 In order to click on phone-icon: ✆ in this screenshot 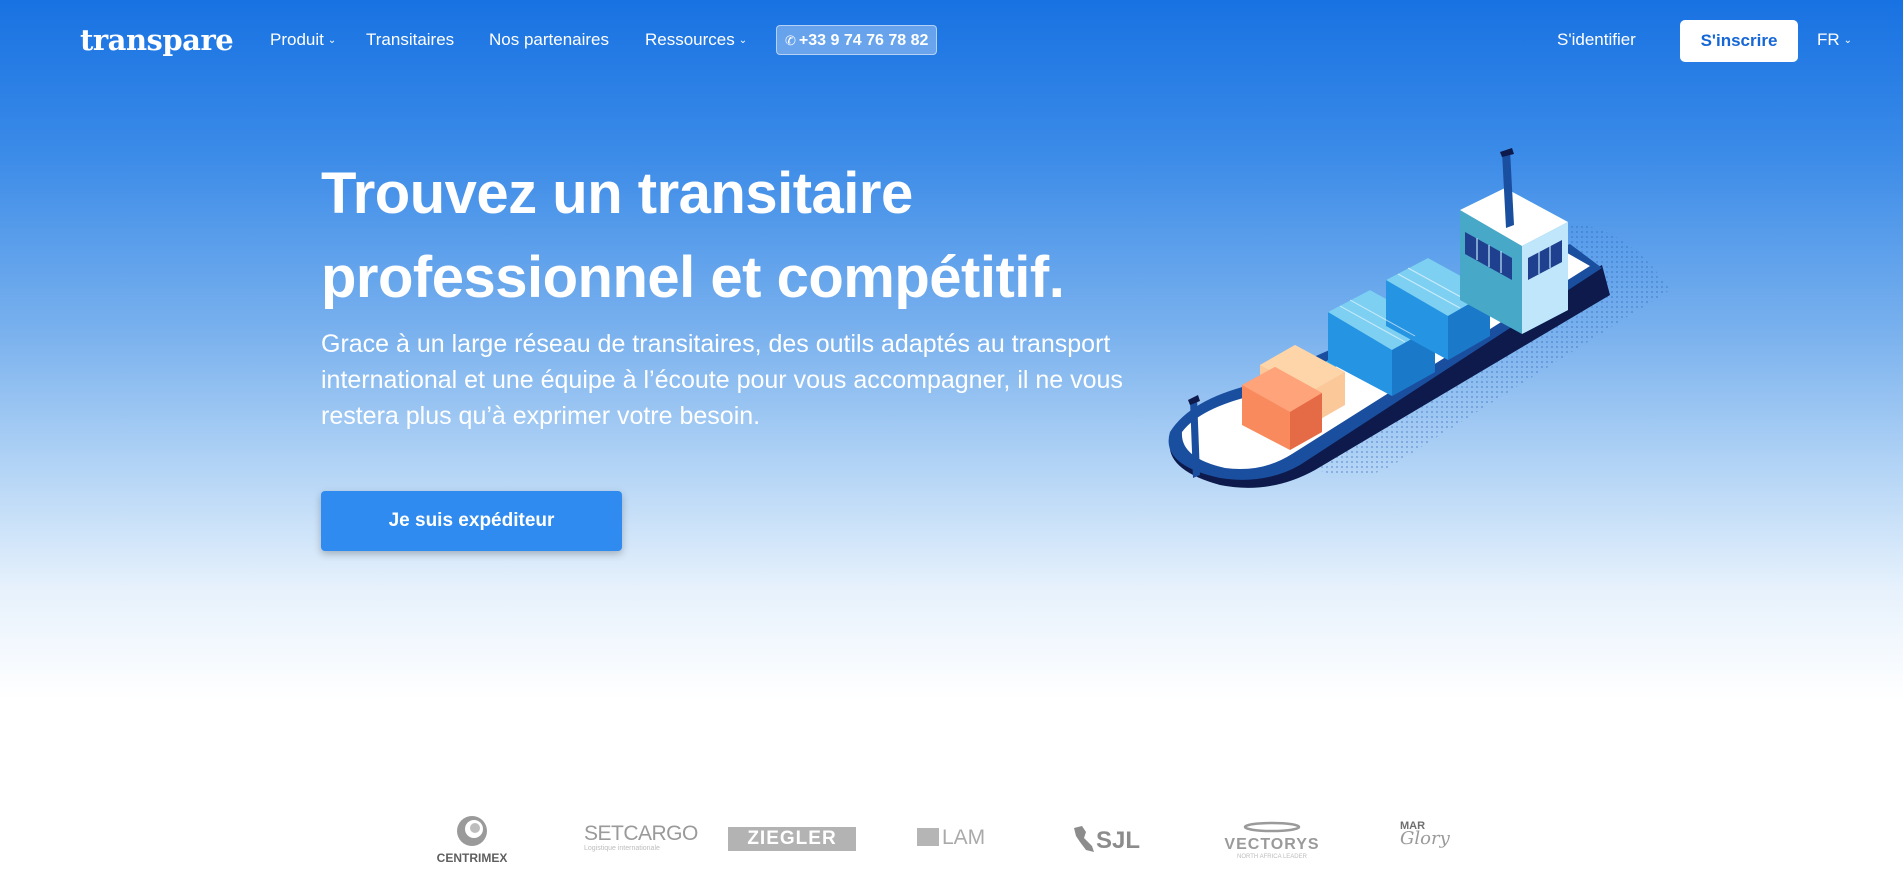, I will do `click(790, 40)`.